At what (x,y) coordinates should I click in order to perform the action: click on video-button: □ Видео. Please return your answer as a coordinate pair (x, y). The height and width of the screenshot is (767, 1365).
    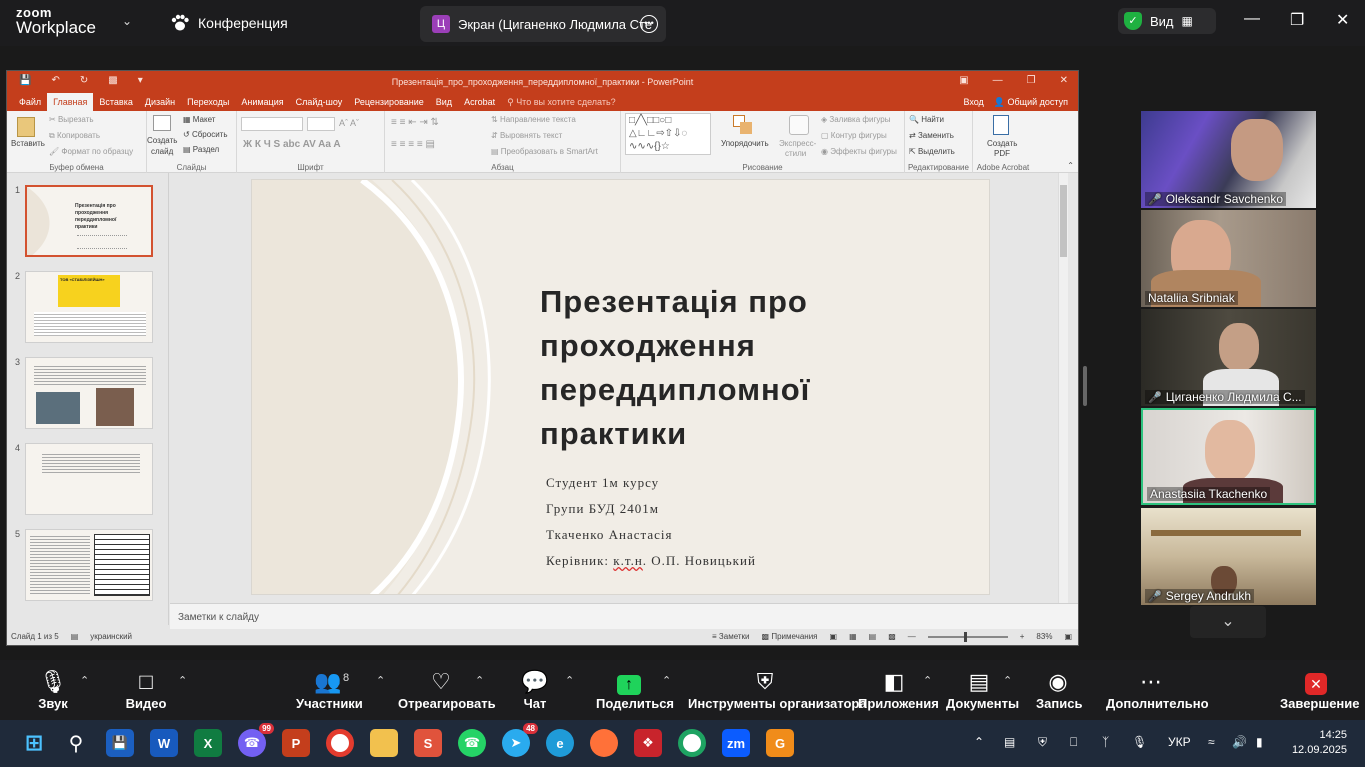
    Looking at the image, I should click on (146, 689).